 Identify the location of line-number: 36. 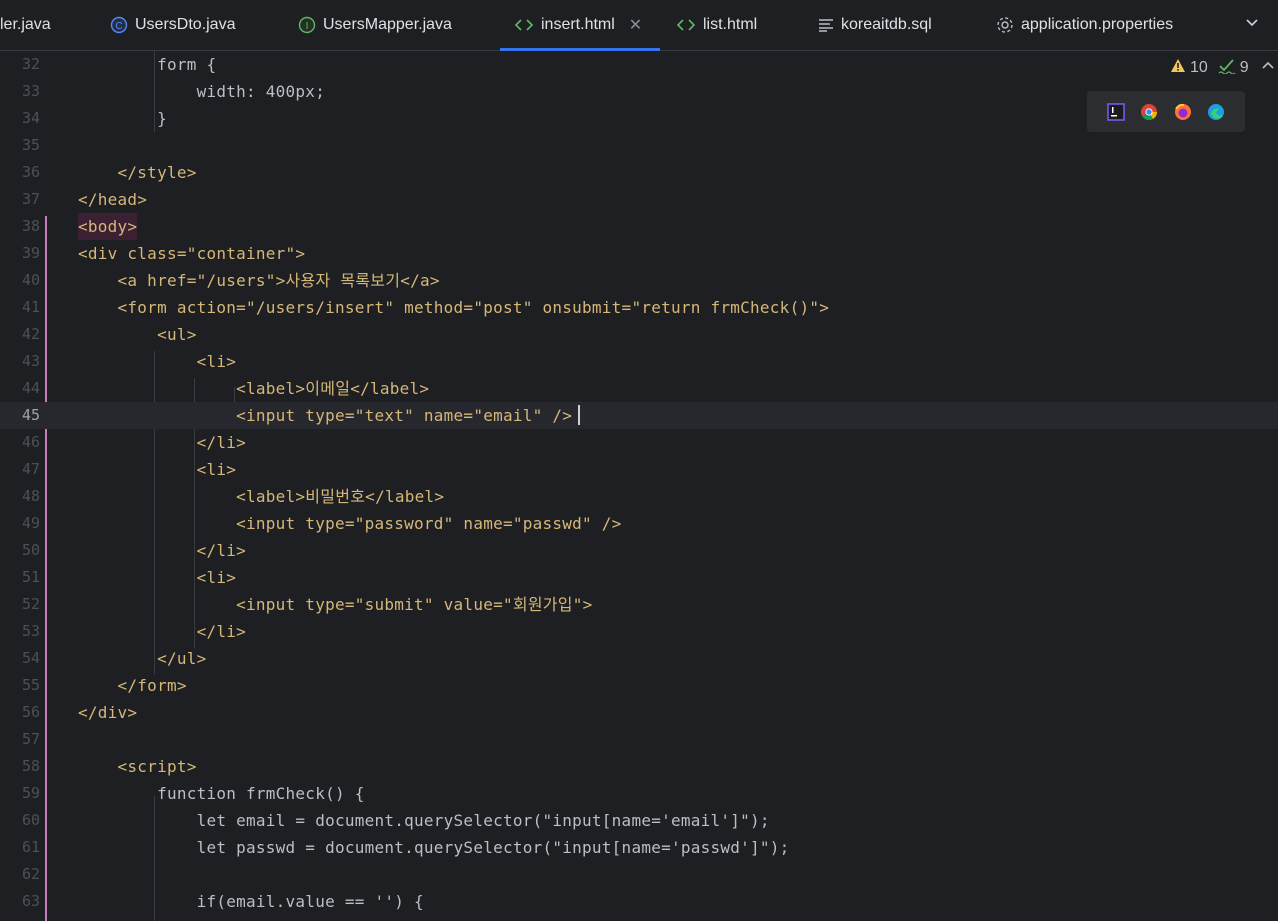
(30, 172).